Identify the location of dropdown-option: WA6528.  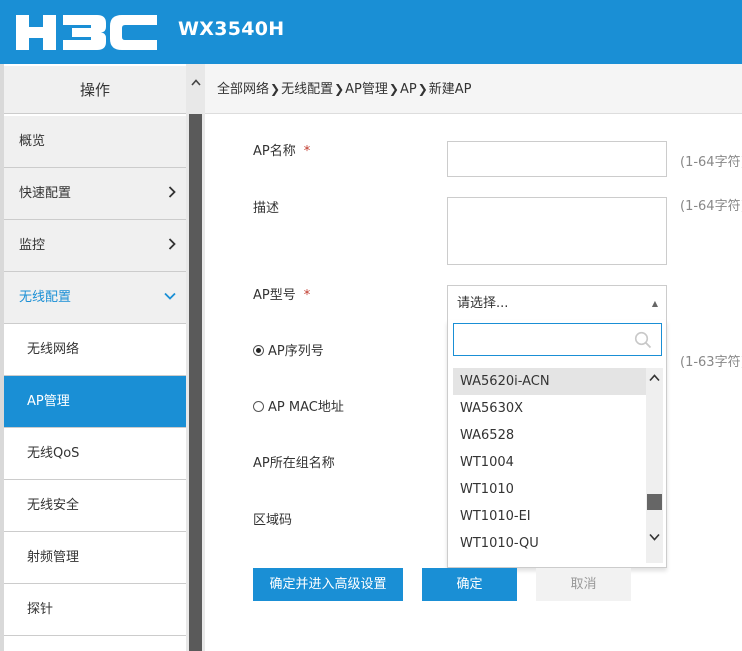
(549, 435).